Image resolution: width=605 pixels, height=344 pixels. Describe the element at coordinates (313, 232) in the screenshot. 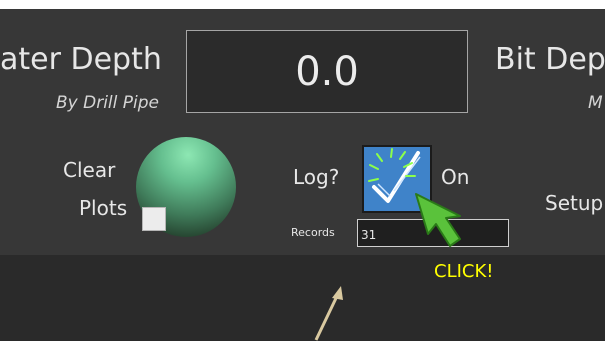

I see `records-label: Records` at that location.